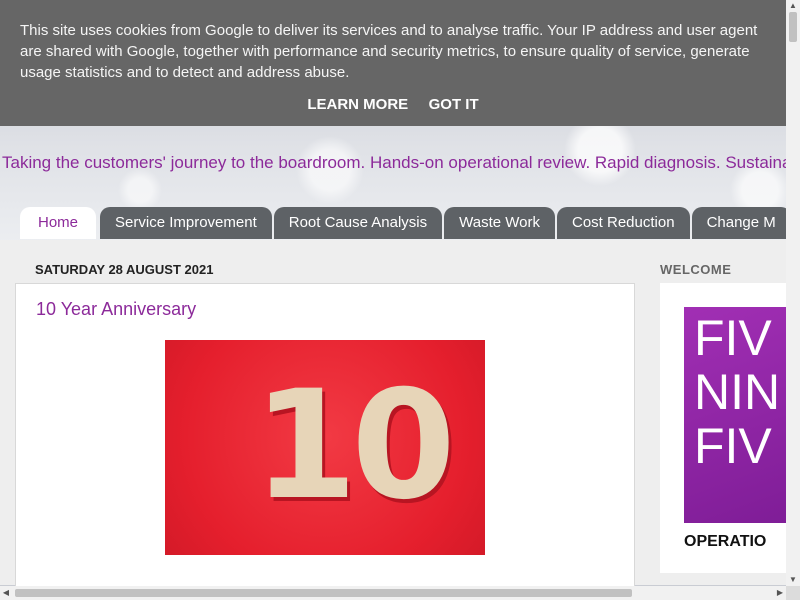  Describe the element at coordinates (354, 446) in the screenshot. I see `image-number-text: 10` at that location.